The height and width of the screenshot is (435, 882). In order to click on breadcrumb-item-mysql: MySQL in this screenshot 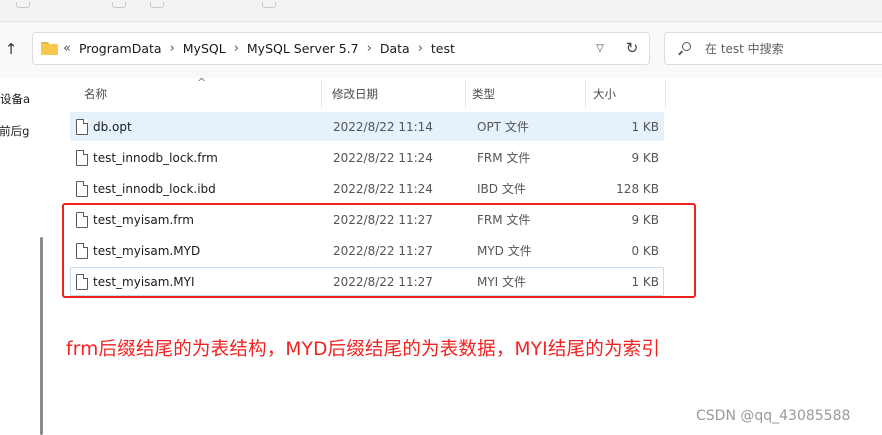, I will do `click(204, 48)`.